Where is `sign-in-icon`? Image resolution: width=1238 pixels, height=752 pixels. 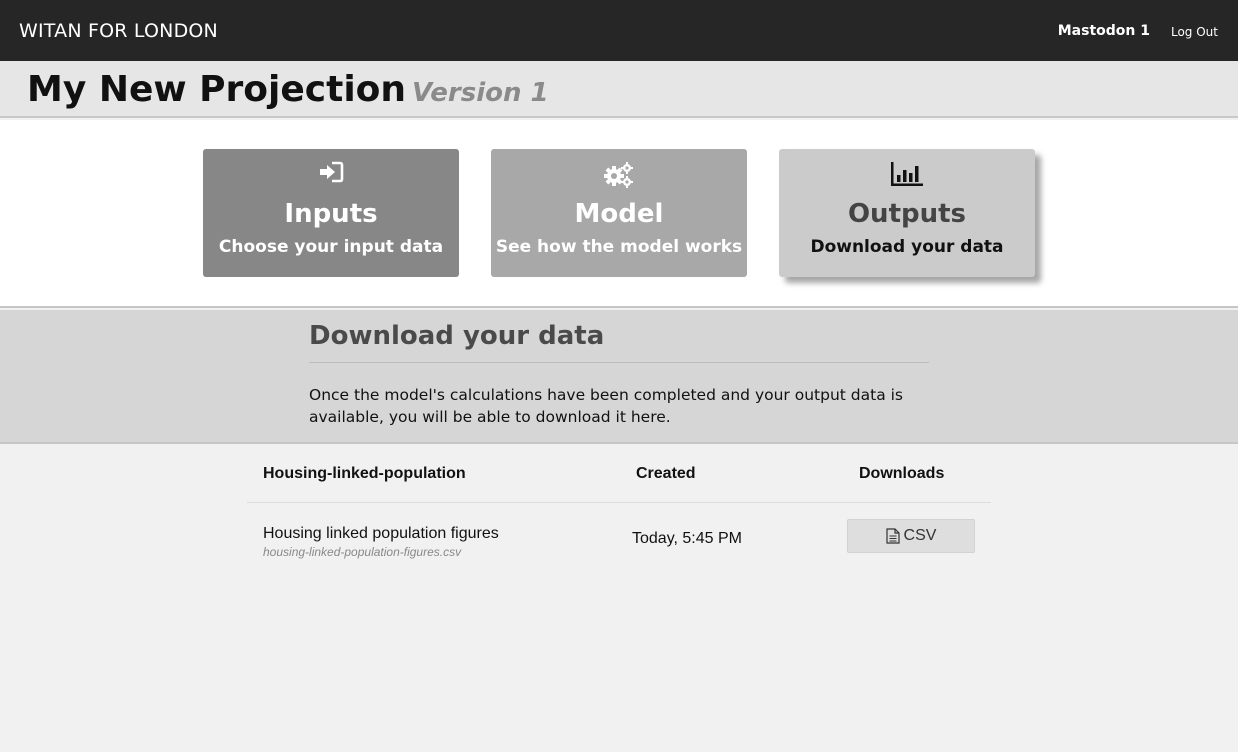 sign-in-icon is located at coordinates (331, 174).